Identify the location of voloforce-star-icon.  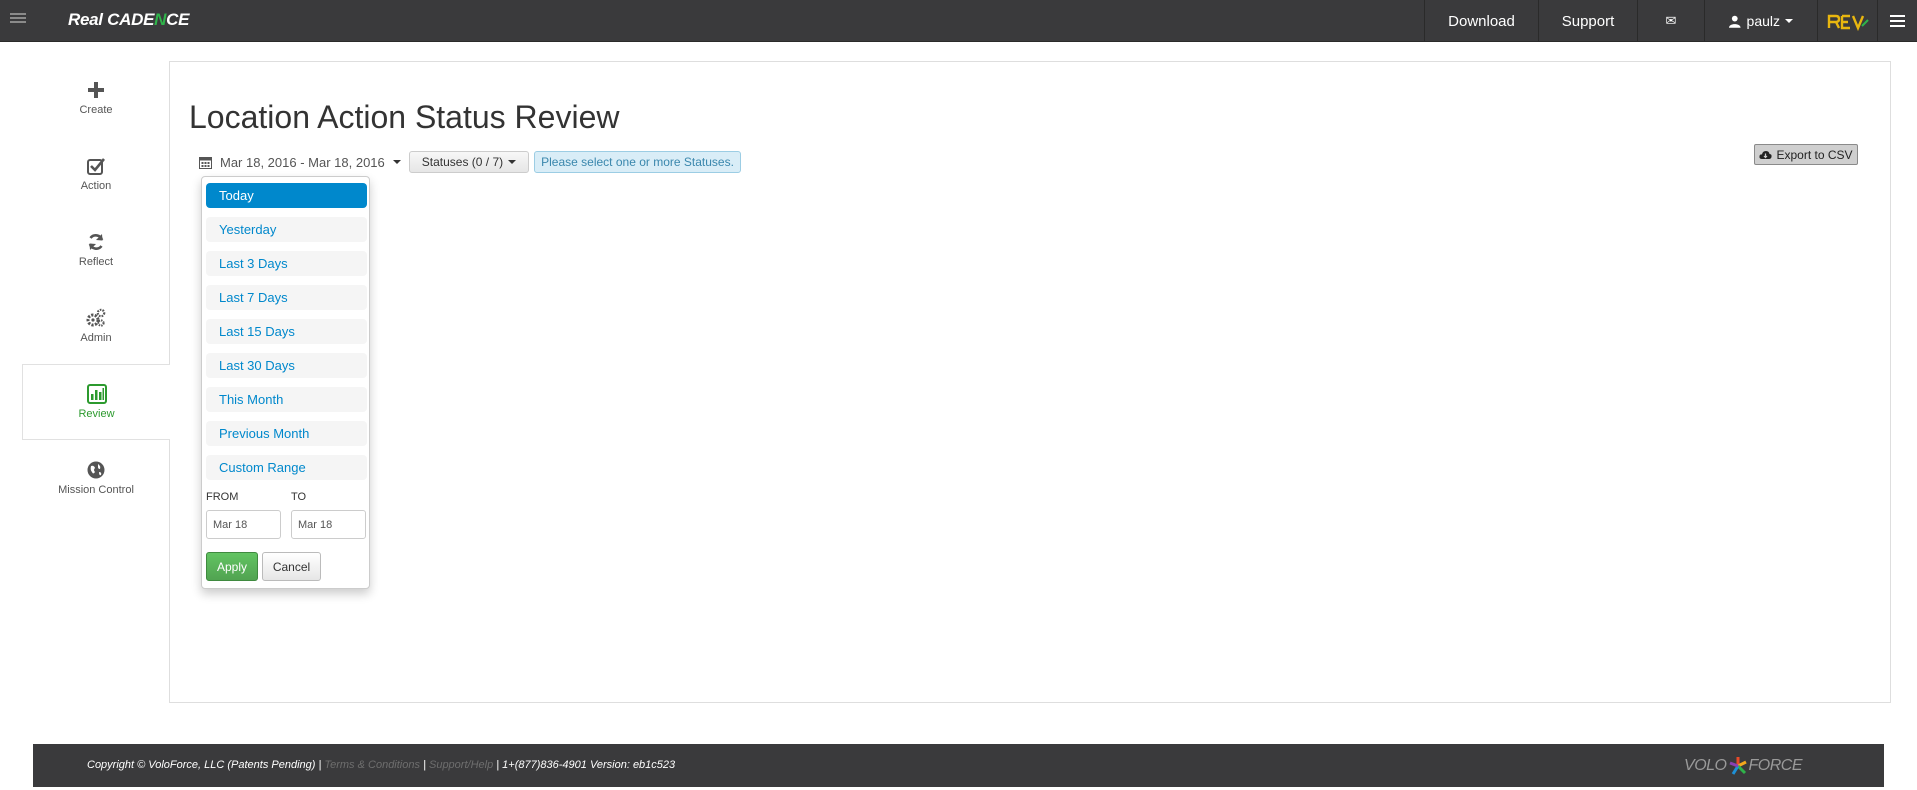
(1737, 766).